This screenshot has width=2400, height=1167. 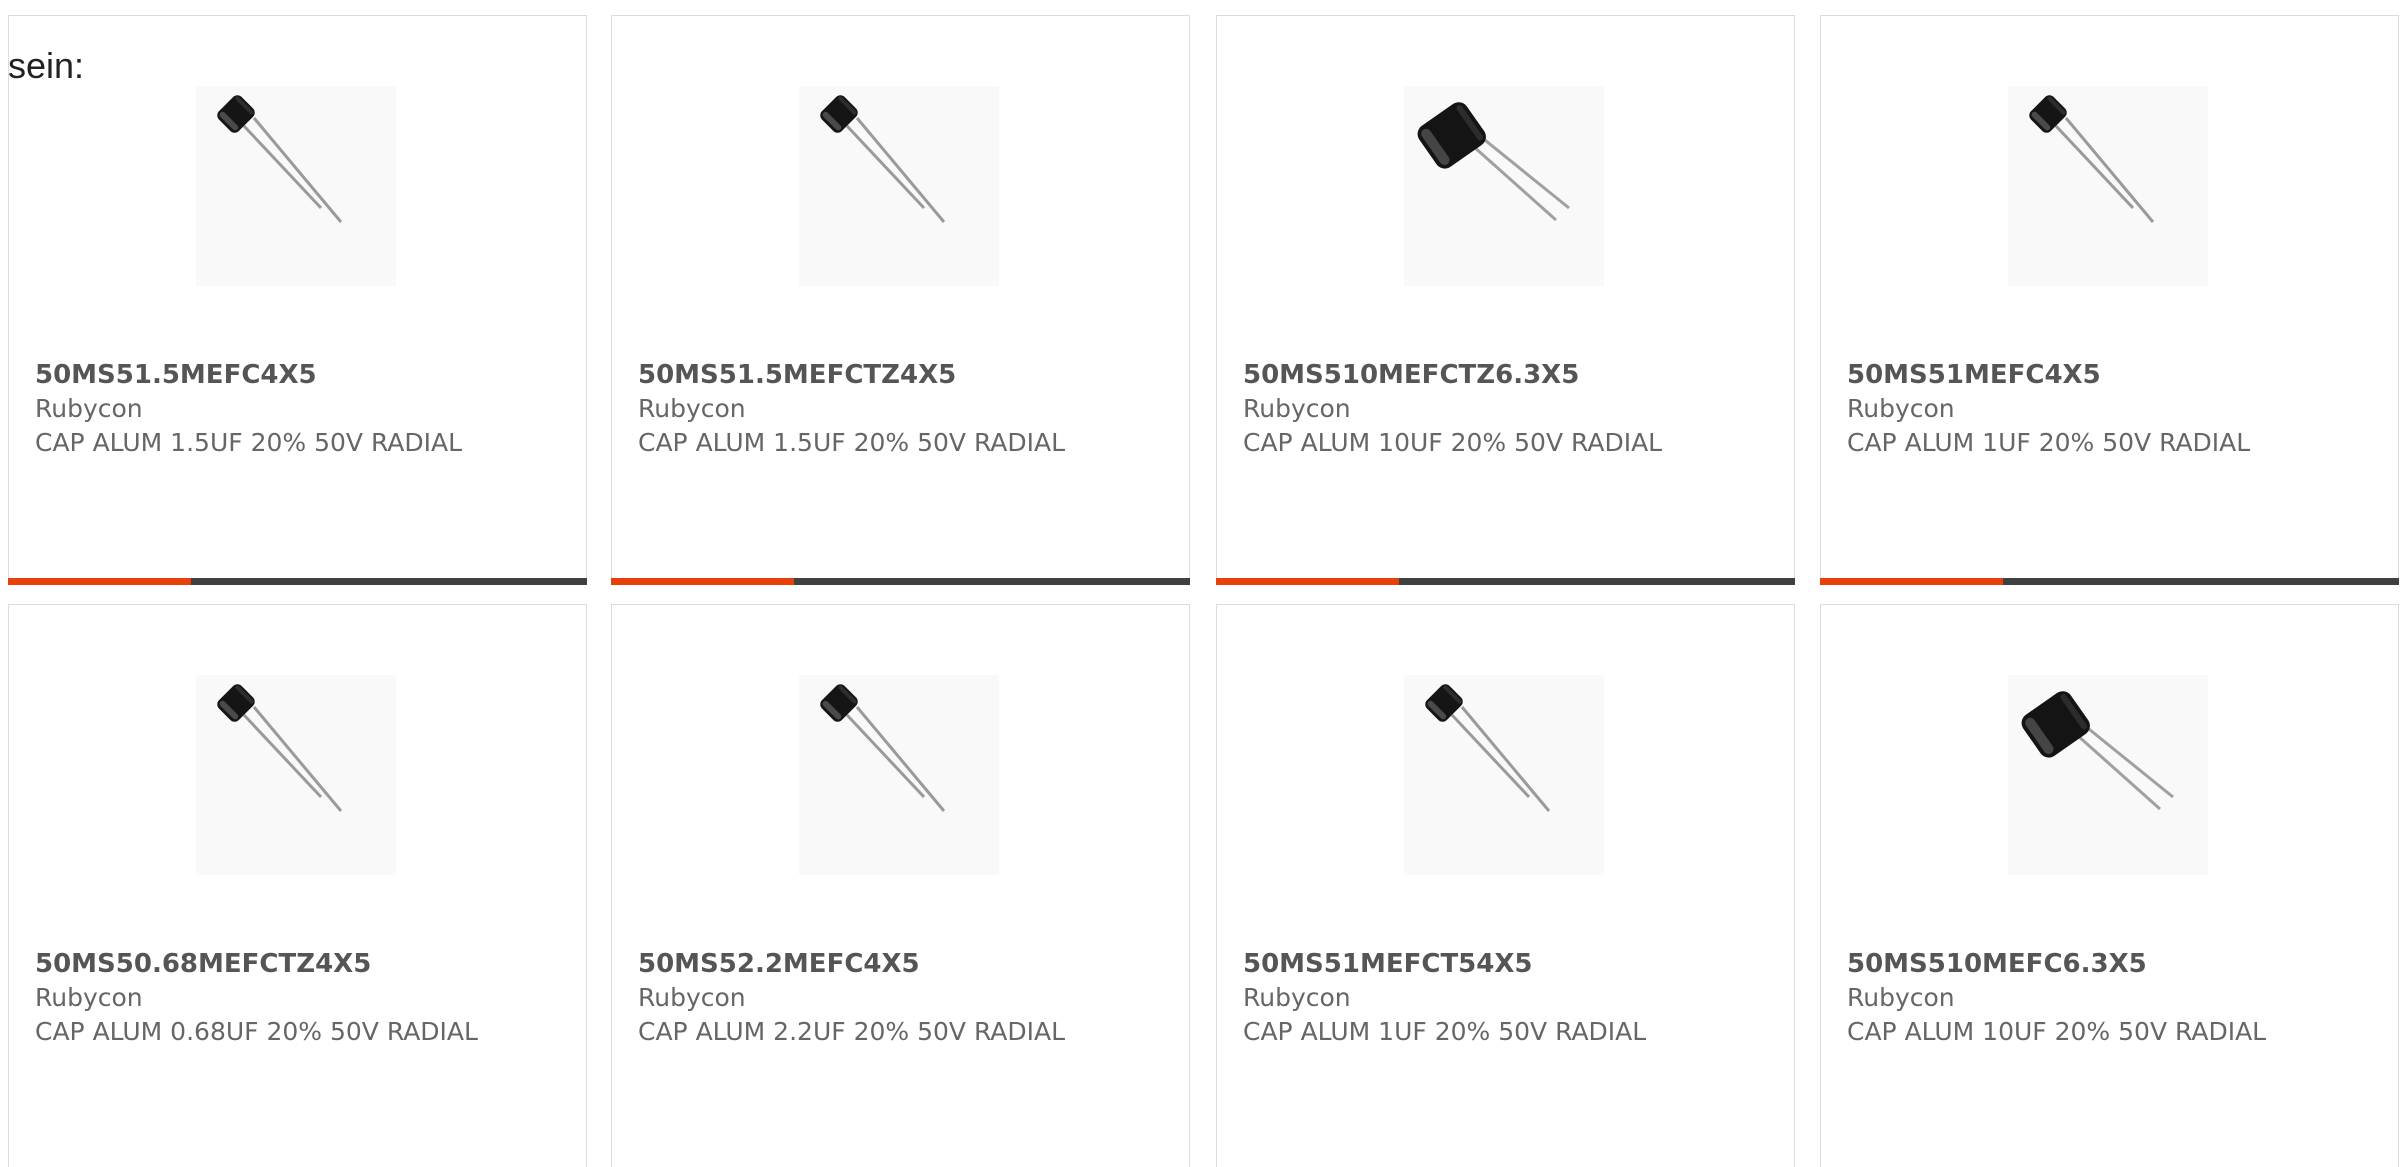 What do you see at coordinates (203, 964) in the screenshot?
I see `part-number-link: 50MS50.68MEFCTZ4X5` at bounding box center [203, 964].